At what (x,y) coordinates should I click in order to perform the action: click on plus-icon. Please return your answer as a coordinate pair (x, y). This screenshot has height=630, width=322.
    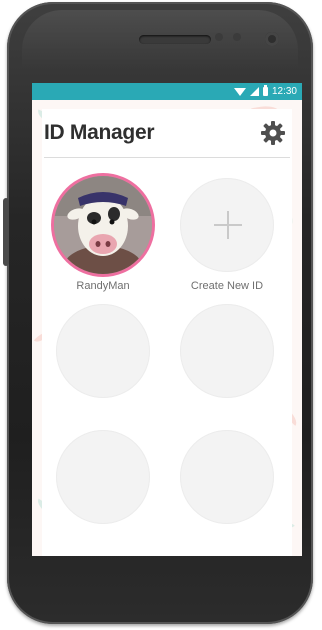
    Looking at the image, I should click on (228, 225).